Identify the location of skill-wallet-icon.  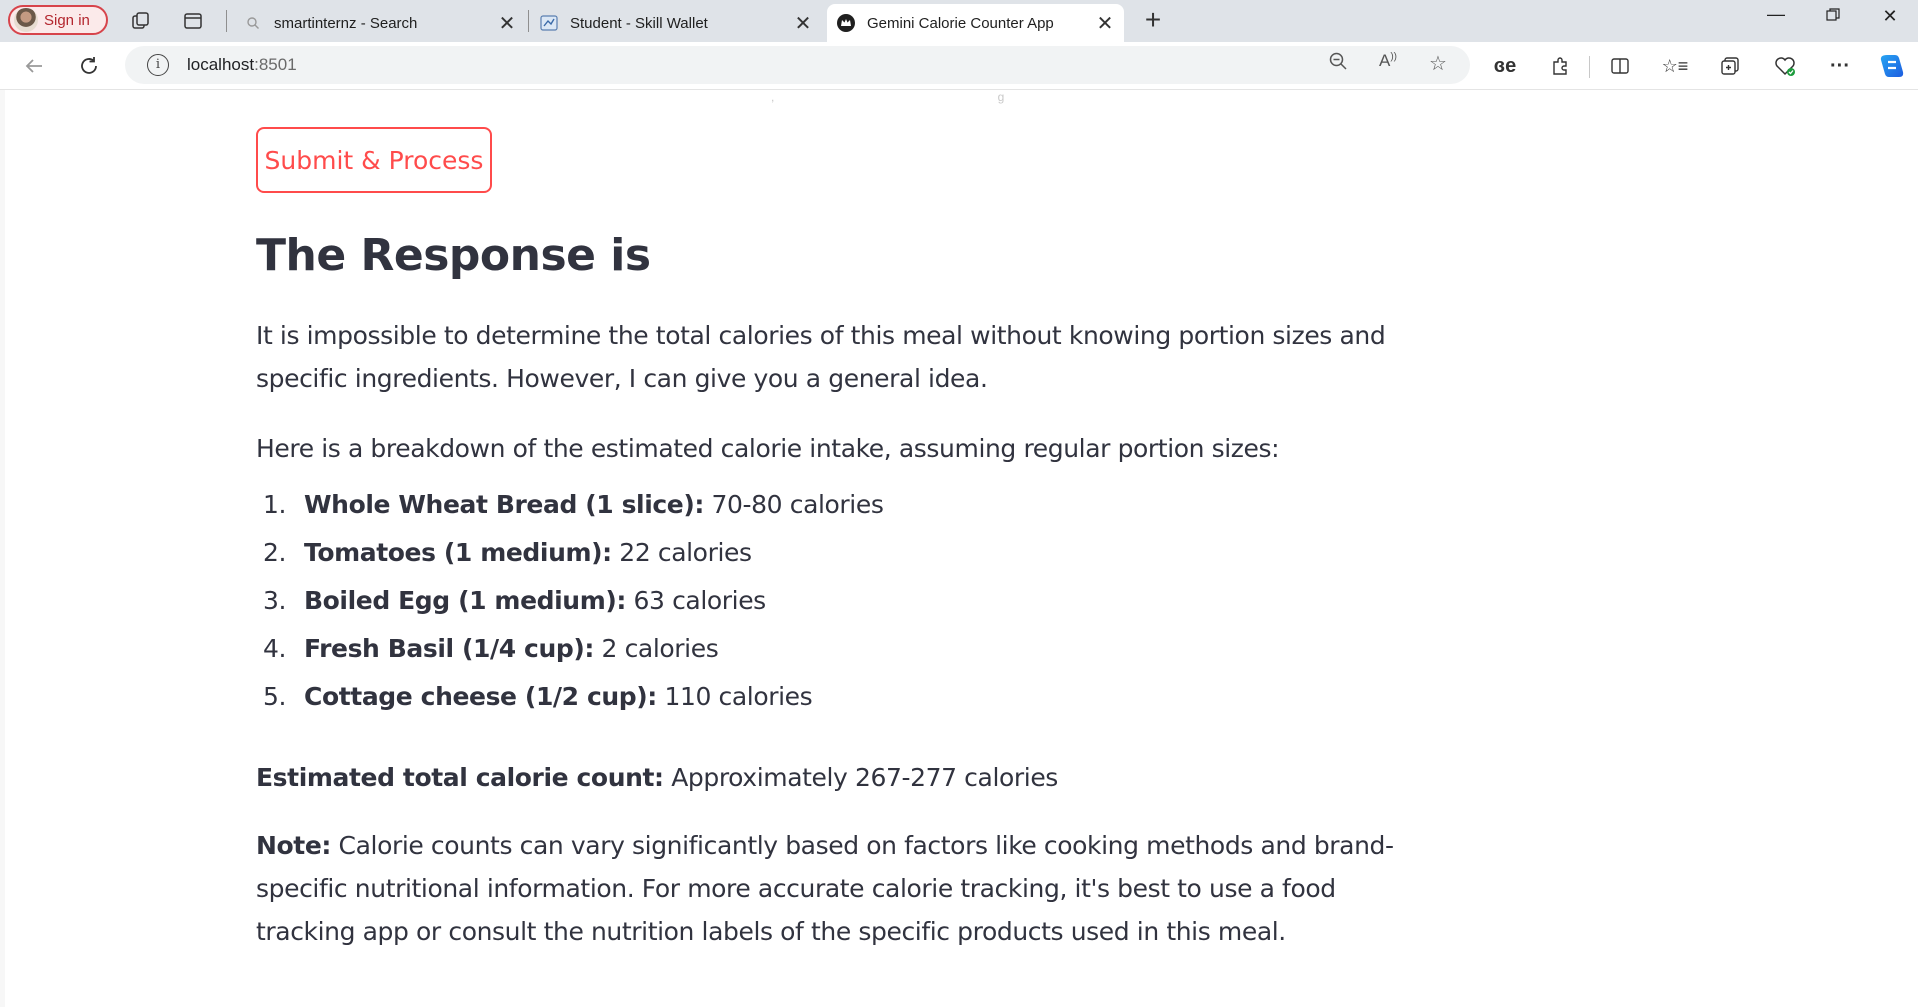
(549, 23).